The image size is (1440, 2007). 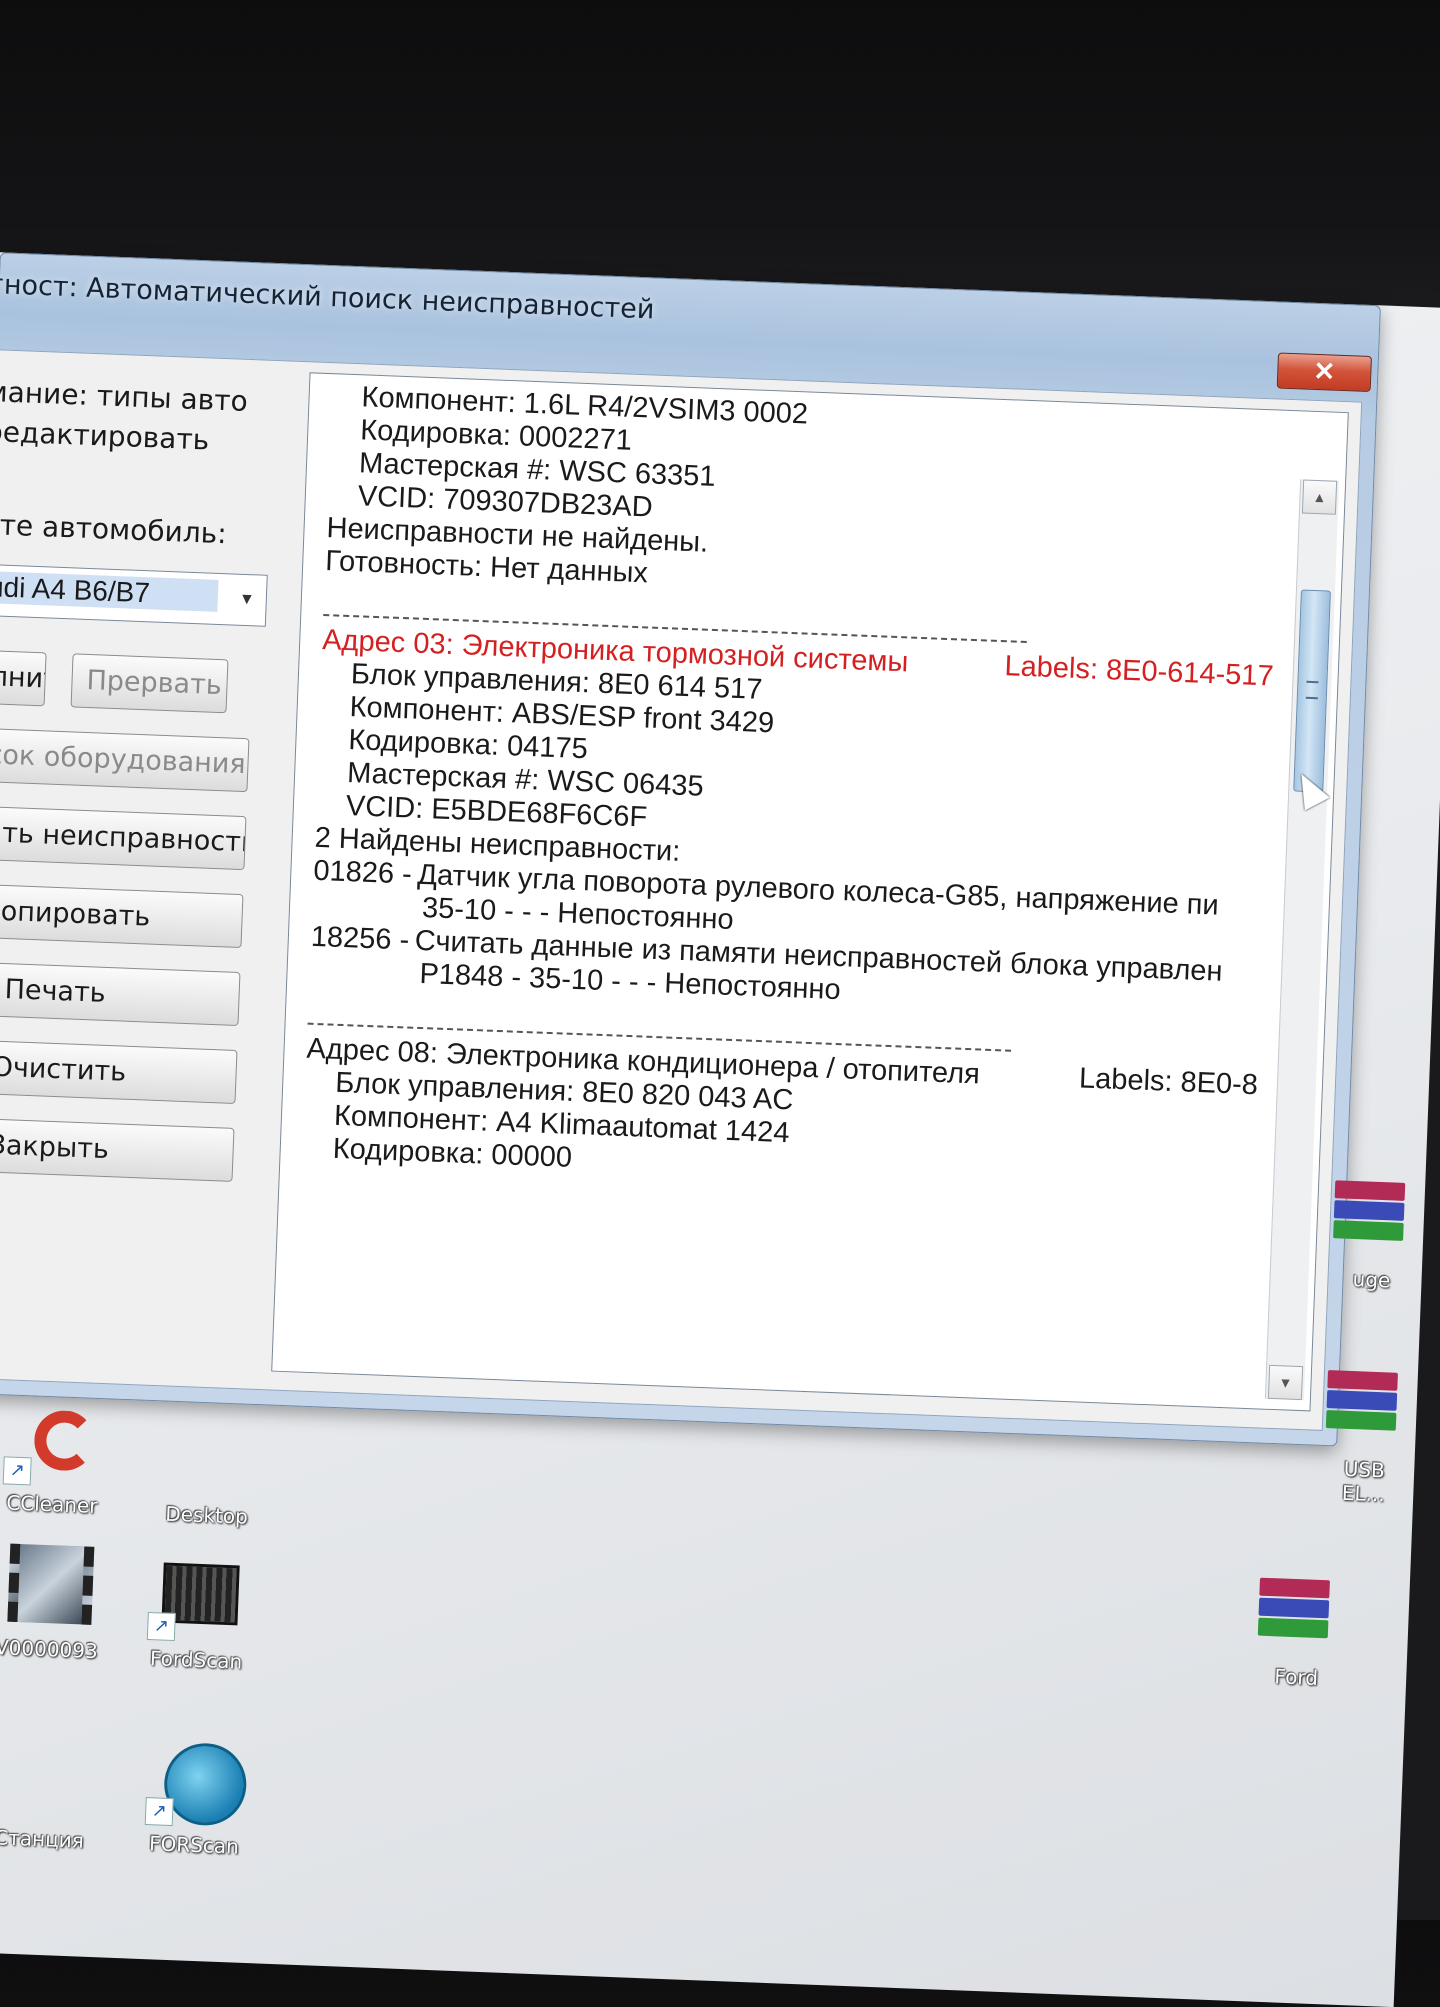 What do you see at coordinates (362, 872) in the screenshot?
I see `fault-code: 01826 -` at bounding box center [362, 872].